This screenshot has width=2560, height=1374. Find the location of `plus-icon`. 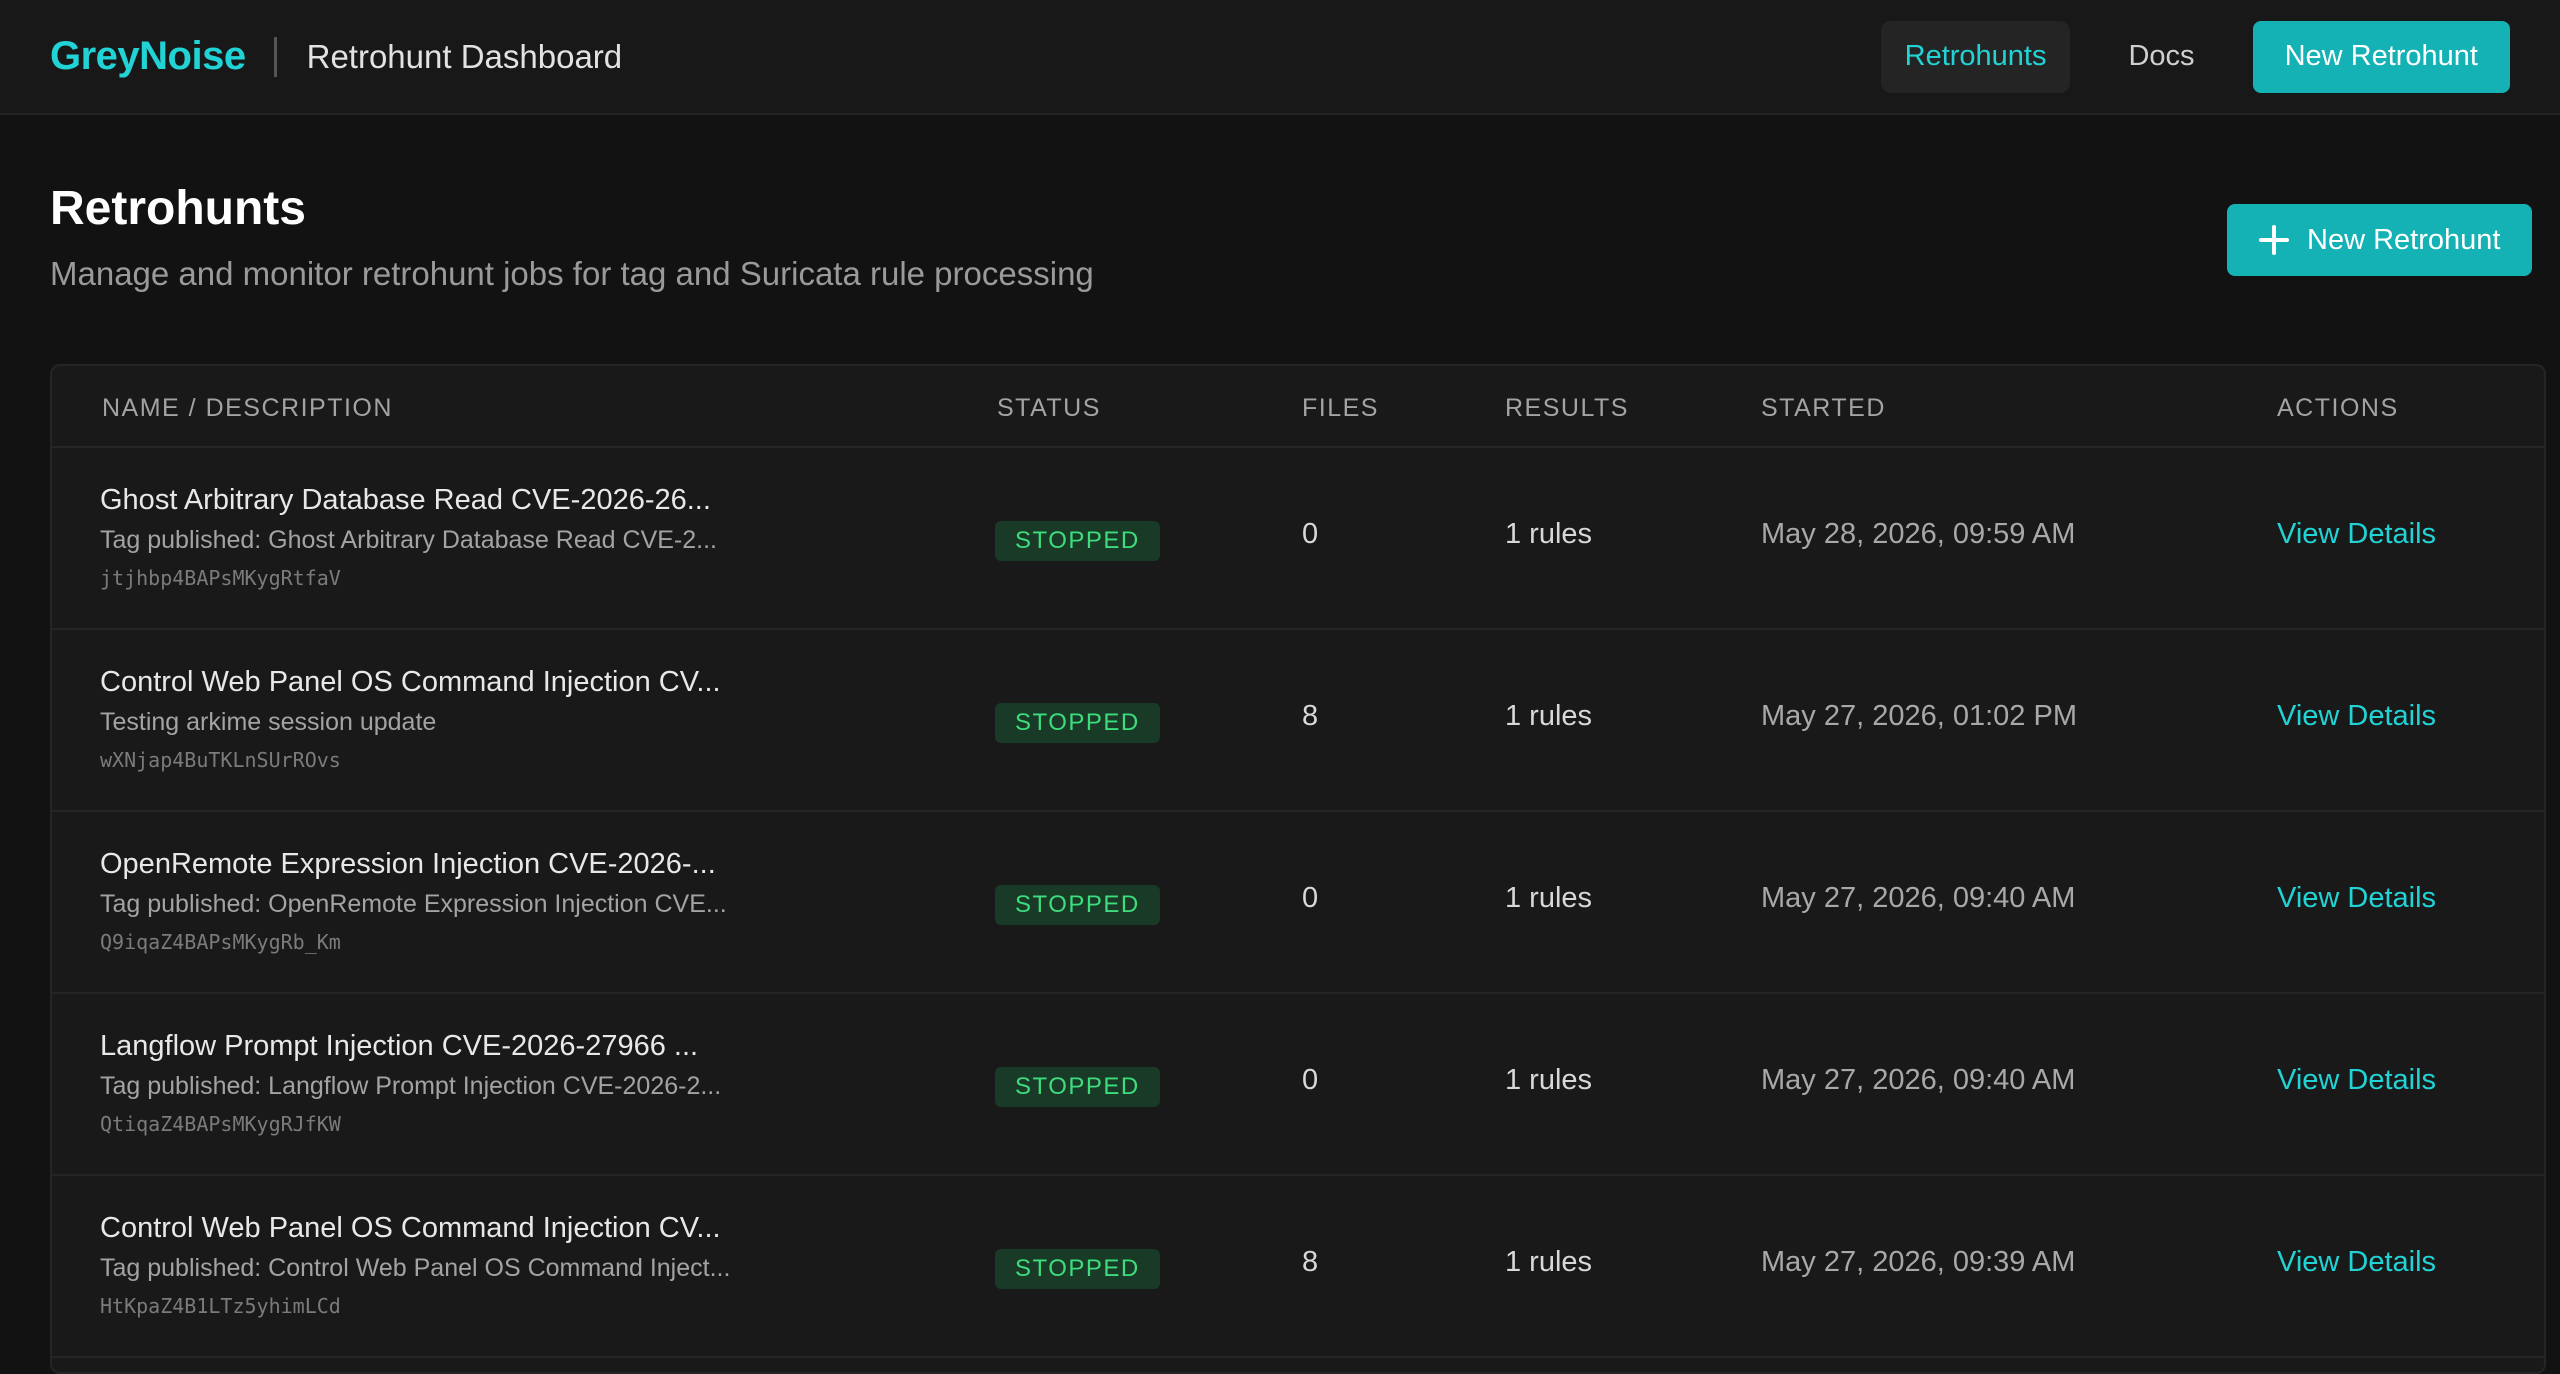

plus-icon is located at coordinates (2274, 240).